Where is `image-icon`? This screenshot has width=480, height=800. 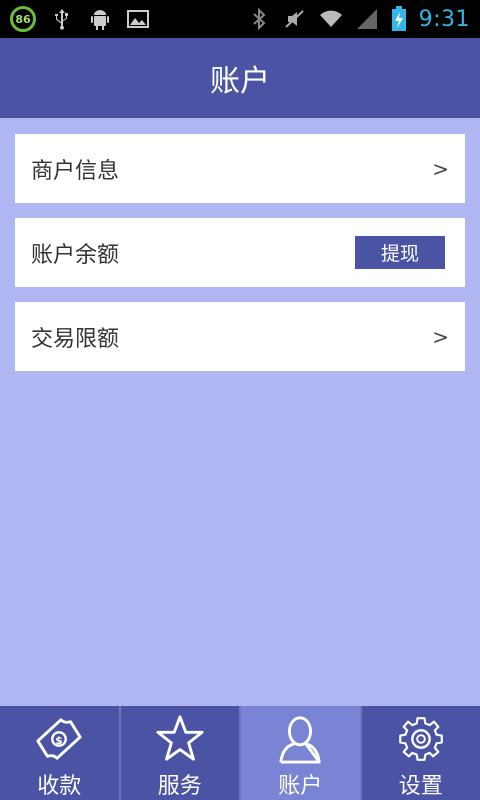 image-icon is located at coordinates (138, 19).